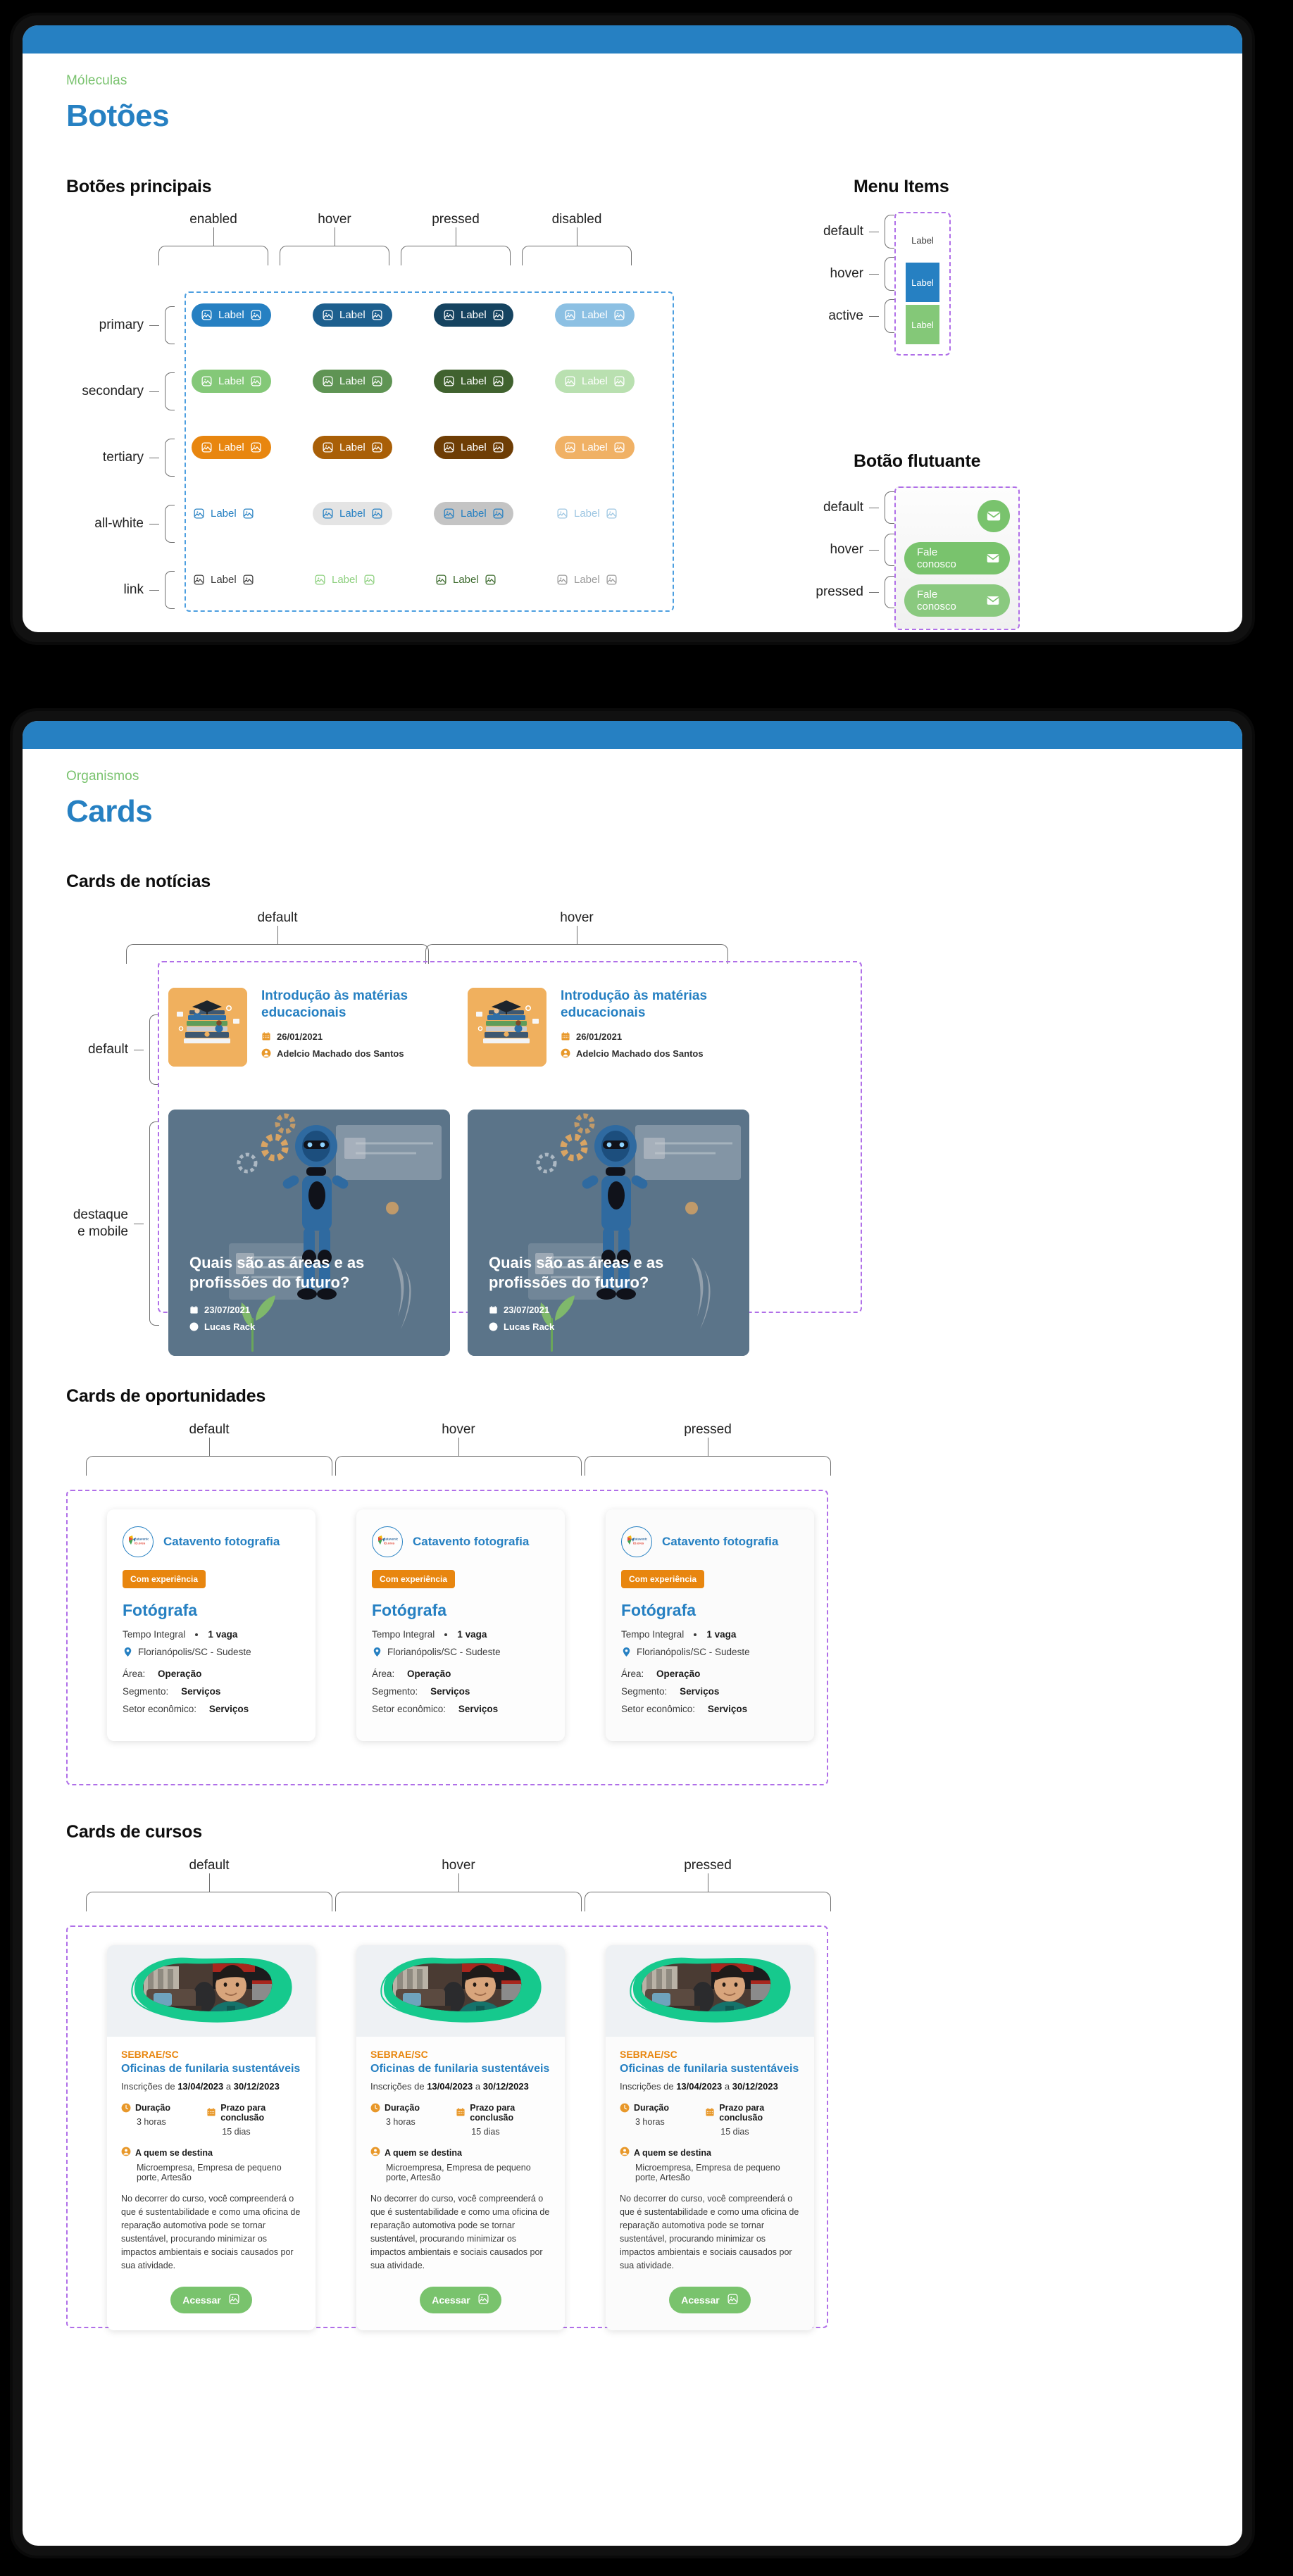  I want to click on experience-badge: Com experiência, so click(164, 1579).